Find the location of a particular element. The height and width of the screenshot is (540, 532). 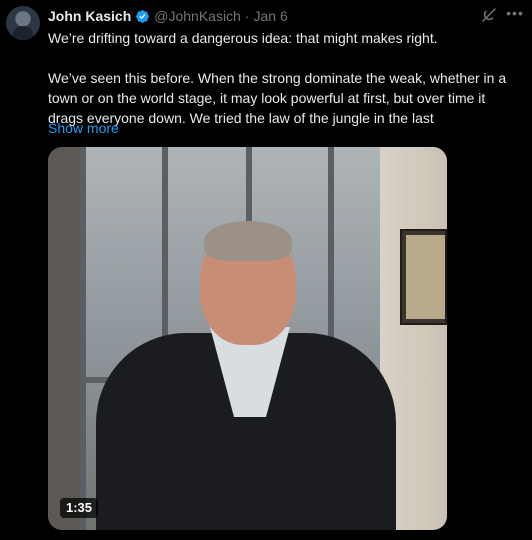

author-handle: @JohnKasich is located at coordinates (197, 16).